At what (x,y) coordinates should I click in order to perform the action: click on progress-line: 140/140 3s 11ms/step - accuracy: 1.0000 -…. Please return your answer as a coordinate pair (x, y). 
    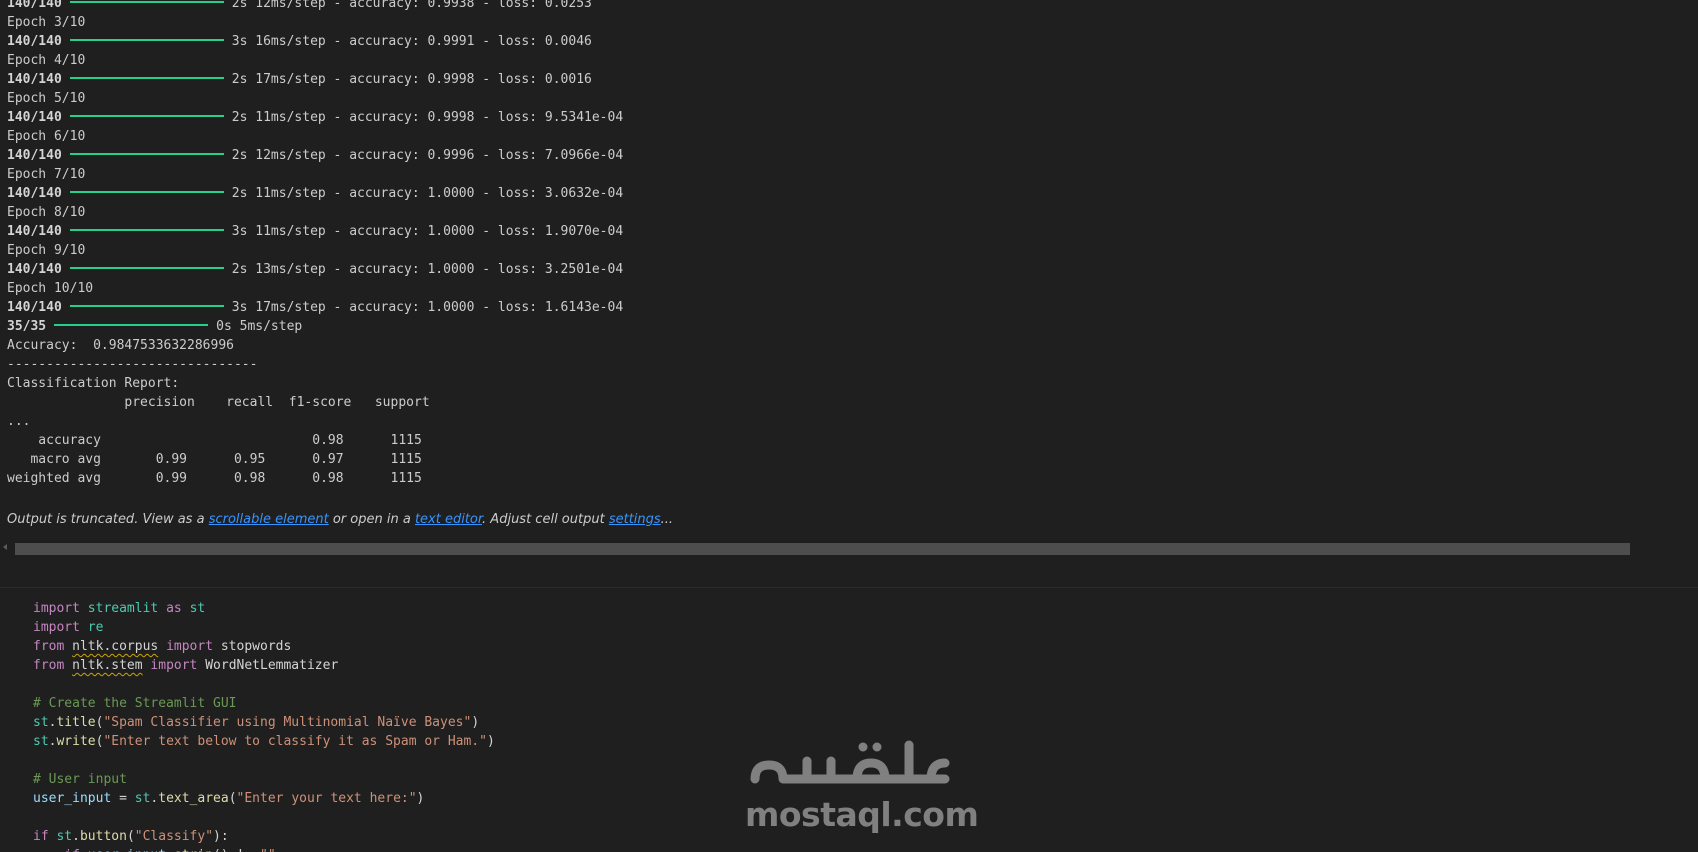
    Looking at the image, I should click on (315, 231).